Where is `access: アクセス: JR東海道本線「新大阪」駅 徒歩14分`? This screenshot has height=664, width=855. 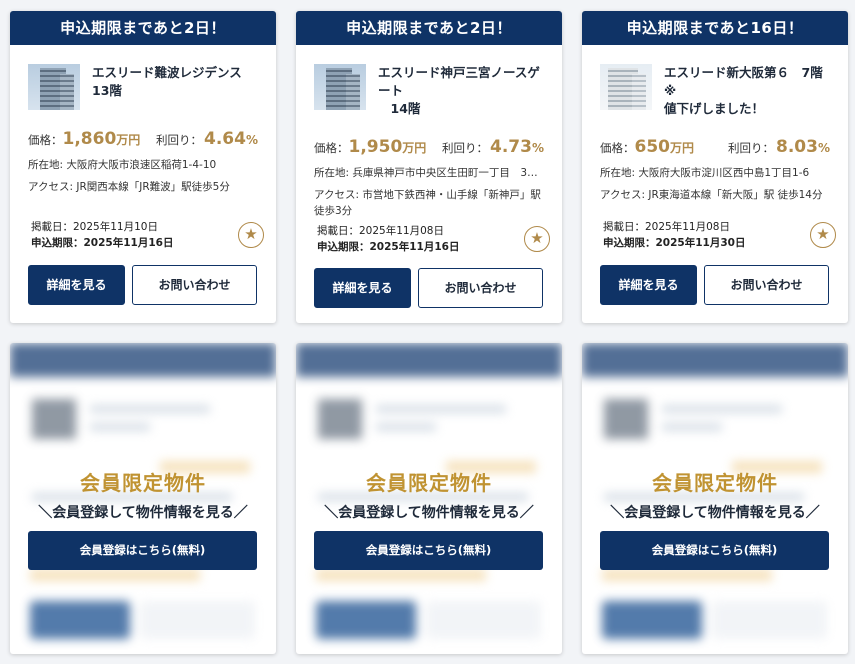 access: アクセス: JR東海道本線「新大阪」駅 徒歩14分 is located at coordinates (711, 195).